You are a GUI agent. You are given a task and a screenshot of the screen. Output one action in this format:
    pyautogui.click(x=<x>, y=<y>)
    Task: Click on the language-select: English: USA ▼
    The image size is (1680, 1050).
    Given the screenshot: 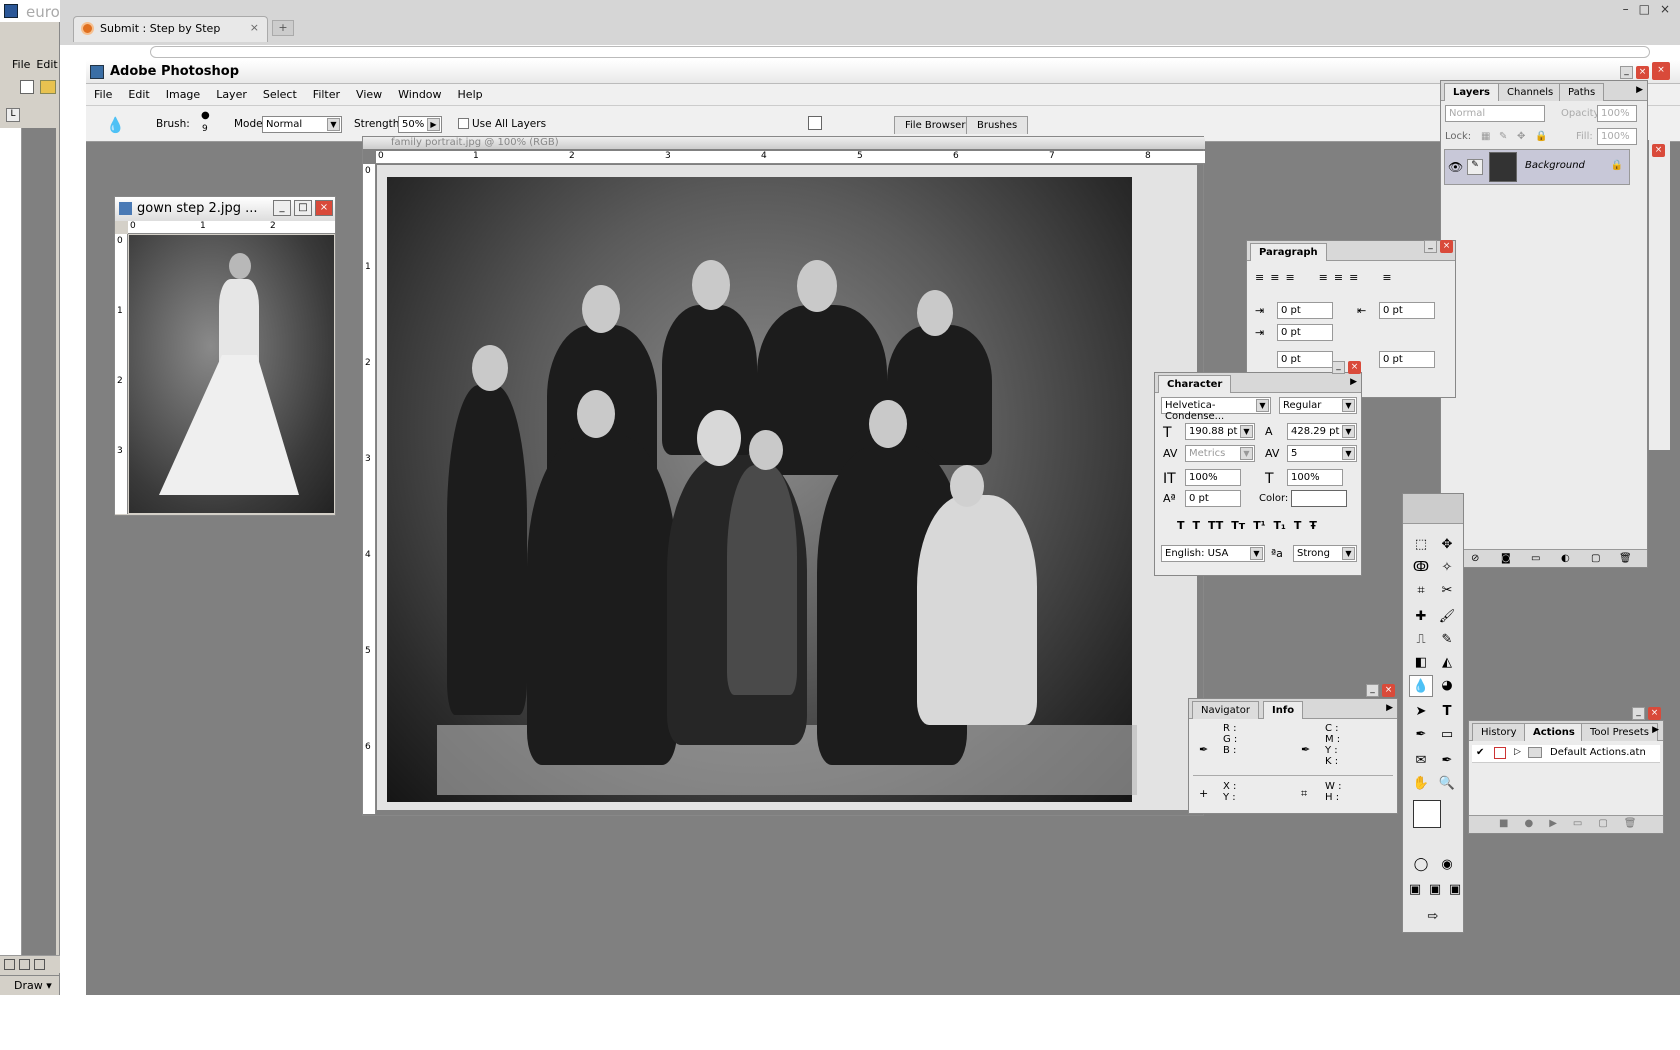 What is the action you would take?
    pyautogui.click(x=1213, y=553)
    